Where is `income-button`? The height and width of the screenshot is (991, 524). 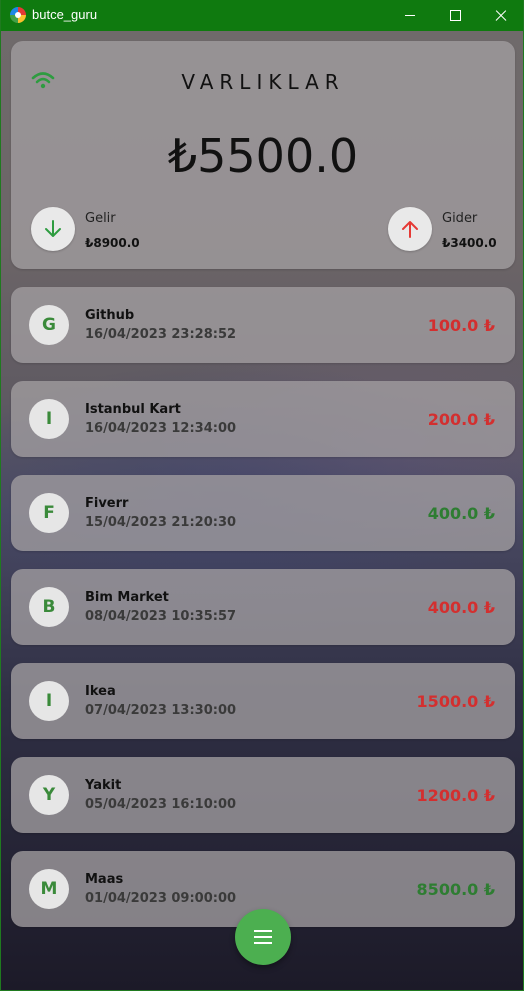 income-button is located at coordinates (53, 229).